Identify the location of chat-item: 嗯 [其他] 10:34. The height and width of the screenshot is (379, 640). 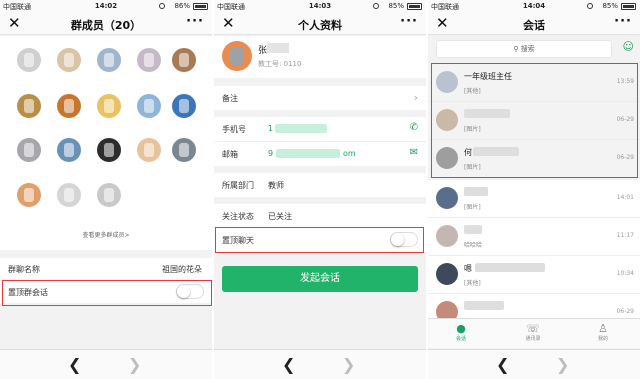
(534, 275).